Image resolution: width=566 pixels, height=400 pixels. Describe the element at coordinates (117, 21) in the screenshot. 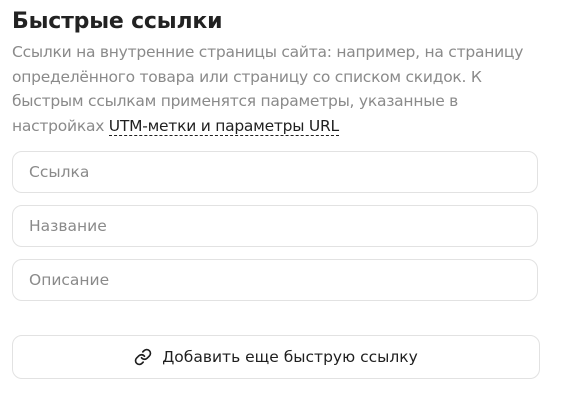

I see `section-title: Быстрые ссылки` at that location.